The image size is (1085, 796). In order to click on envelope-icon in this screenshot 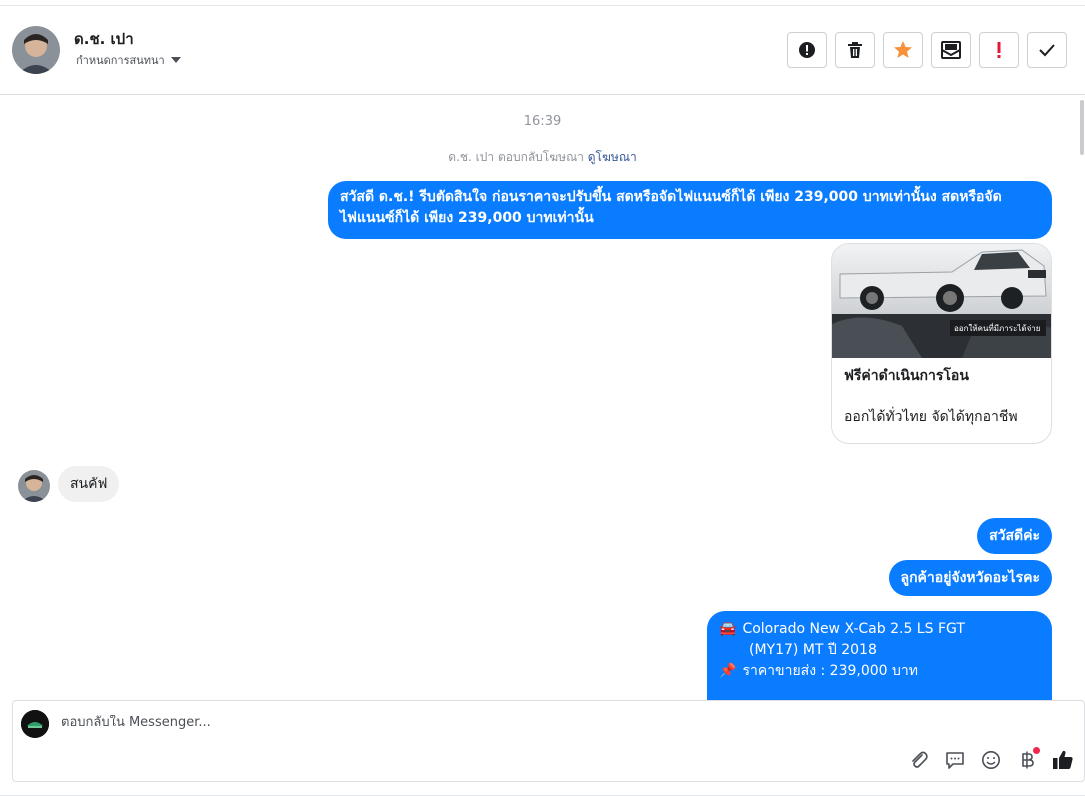, I will do `click(951, 50)`.